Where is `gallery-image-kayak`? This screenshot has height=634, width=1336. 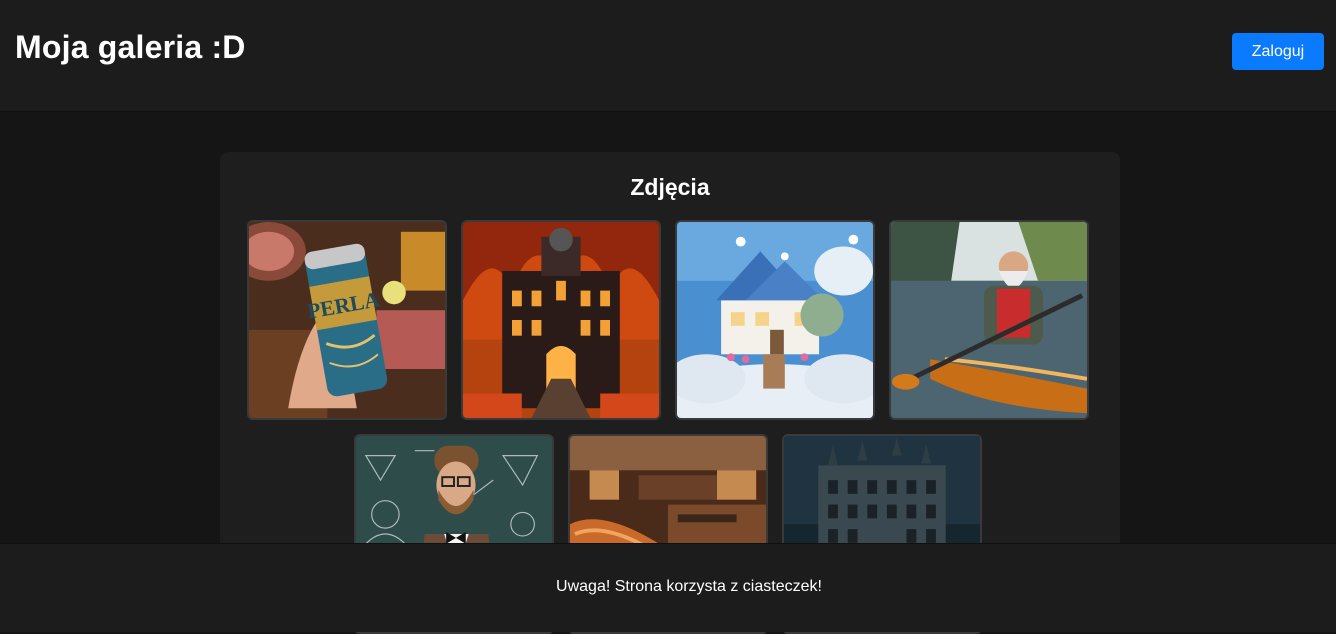
gallery-image-kayak is located at coordinates (989, 320).